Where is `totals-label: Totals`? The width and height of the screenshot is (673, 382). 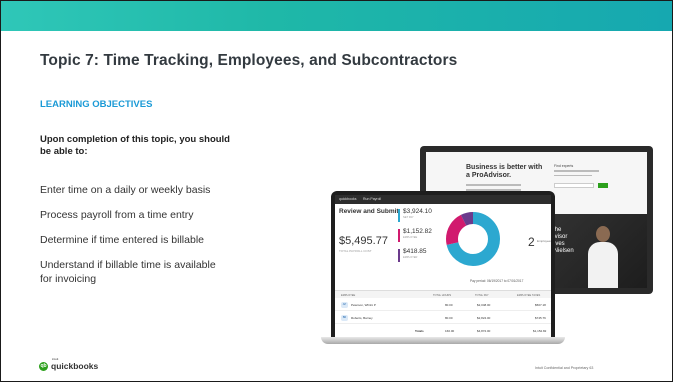
totals-label: Totals is located at coordinates (419, 331).